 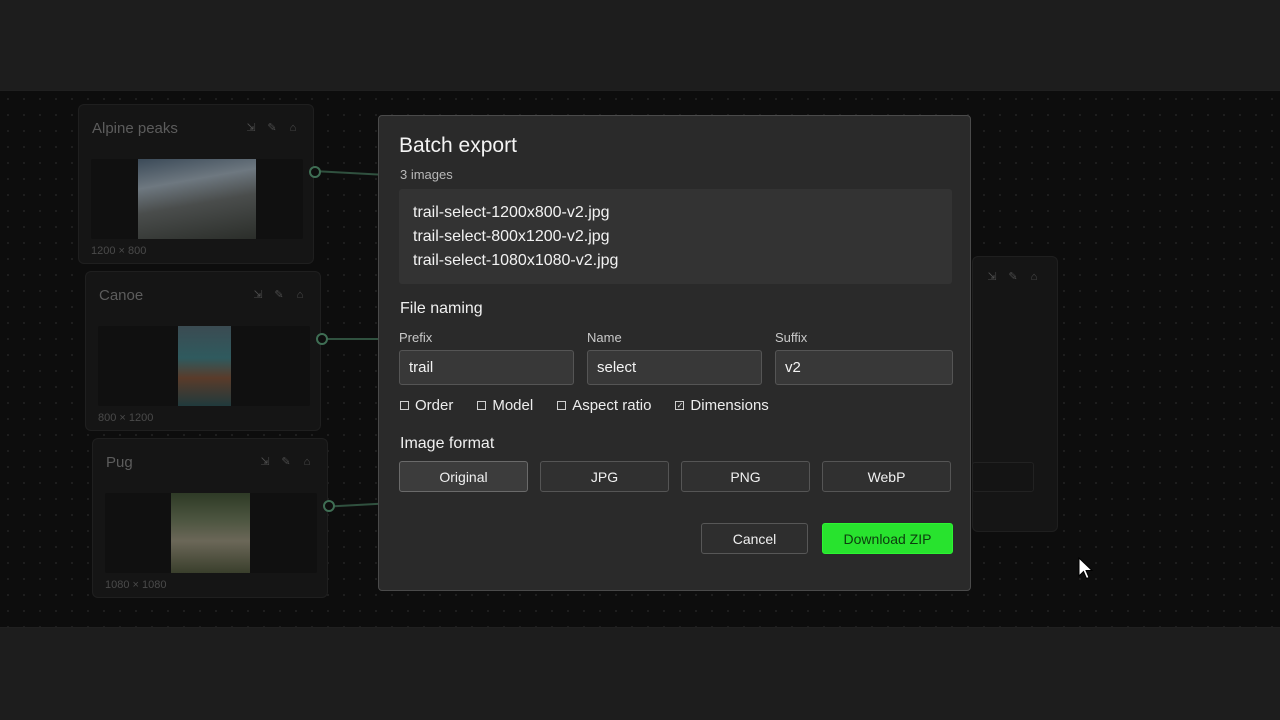 What do you see at coordinates (513, 405) in the screenshot?
I see `checkbox-label: Model` at bounding box center [513, 405].